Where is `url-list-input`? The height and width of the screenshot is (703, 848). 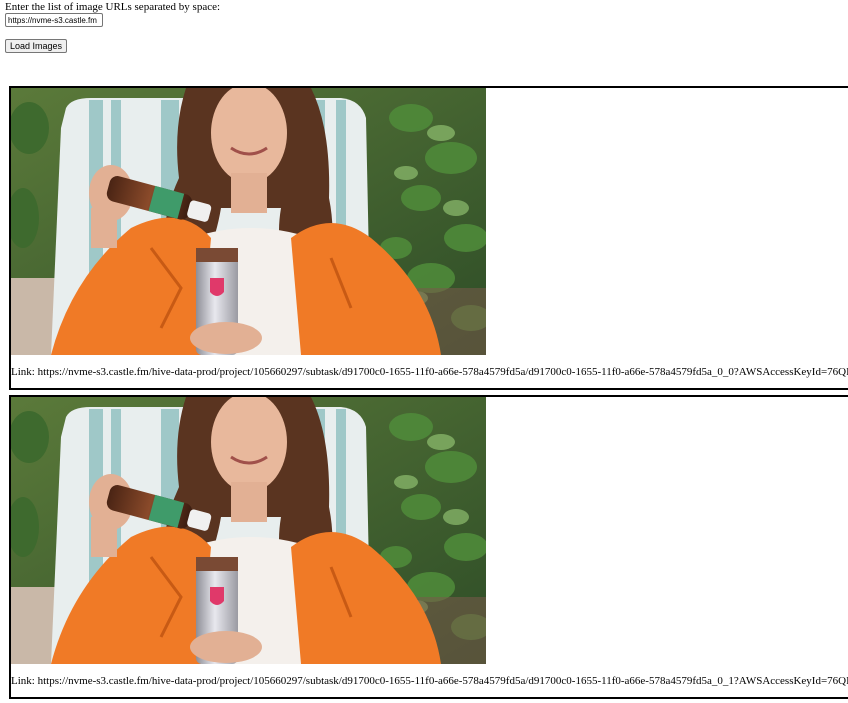 url-list-input is located at coordinates (54, 20).